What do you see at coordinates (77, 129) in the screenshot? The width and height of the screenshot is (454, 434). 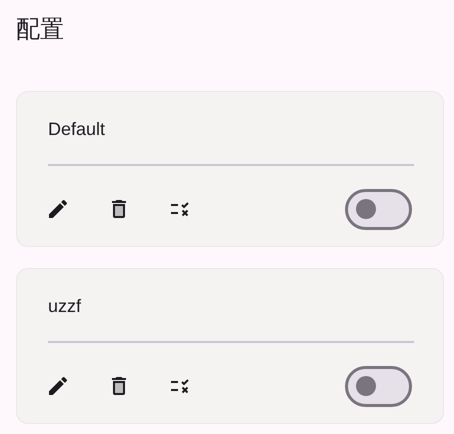 I see `profile-name: Default` at bounding box center [77, 129].